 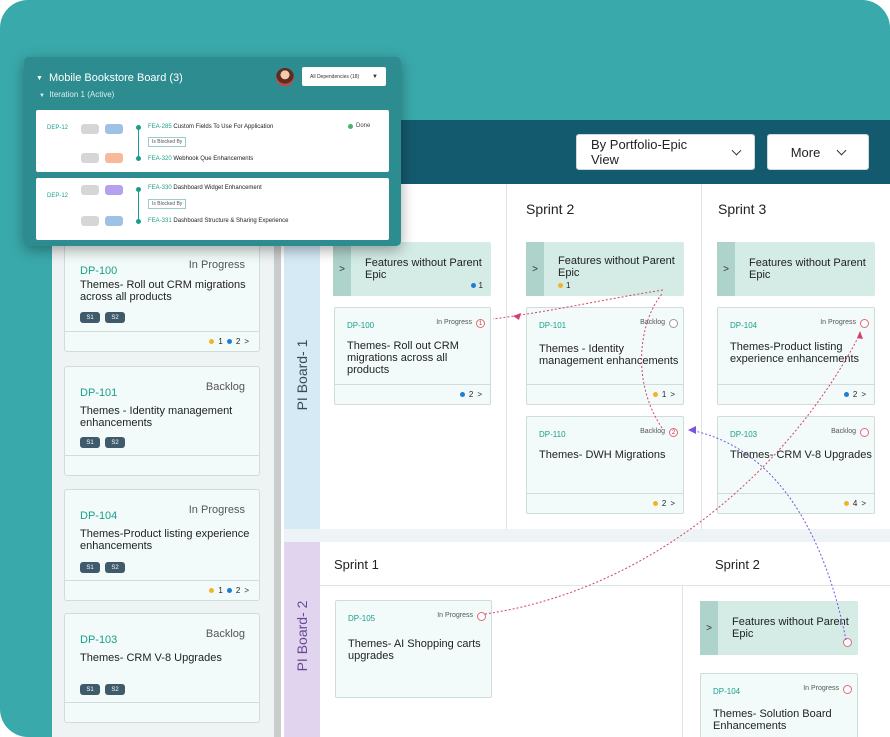 What do you see at coordinates (138, 221) in the screenshot?
I see `node-icon` at bounding box center [138, 221].